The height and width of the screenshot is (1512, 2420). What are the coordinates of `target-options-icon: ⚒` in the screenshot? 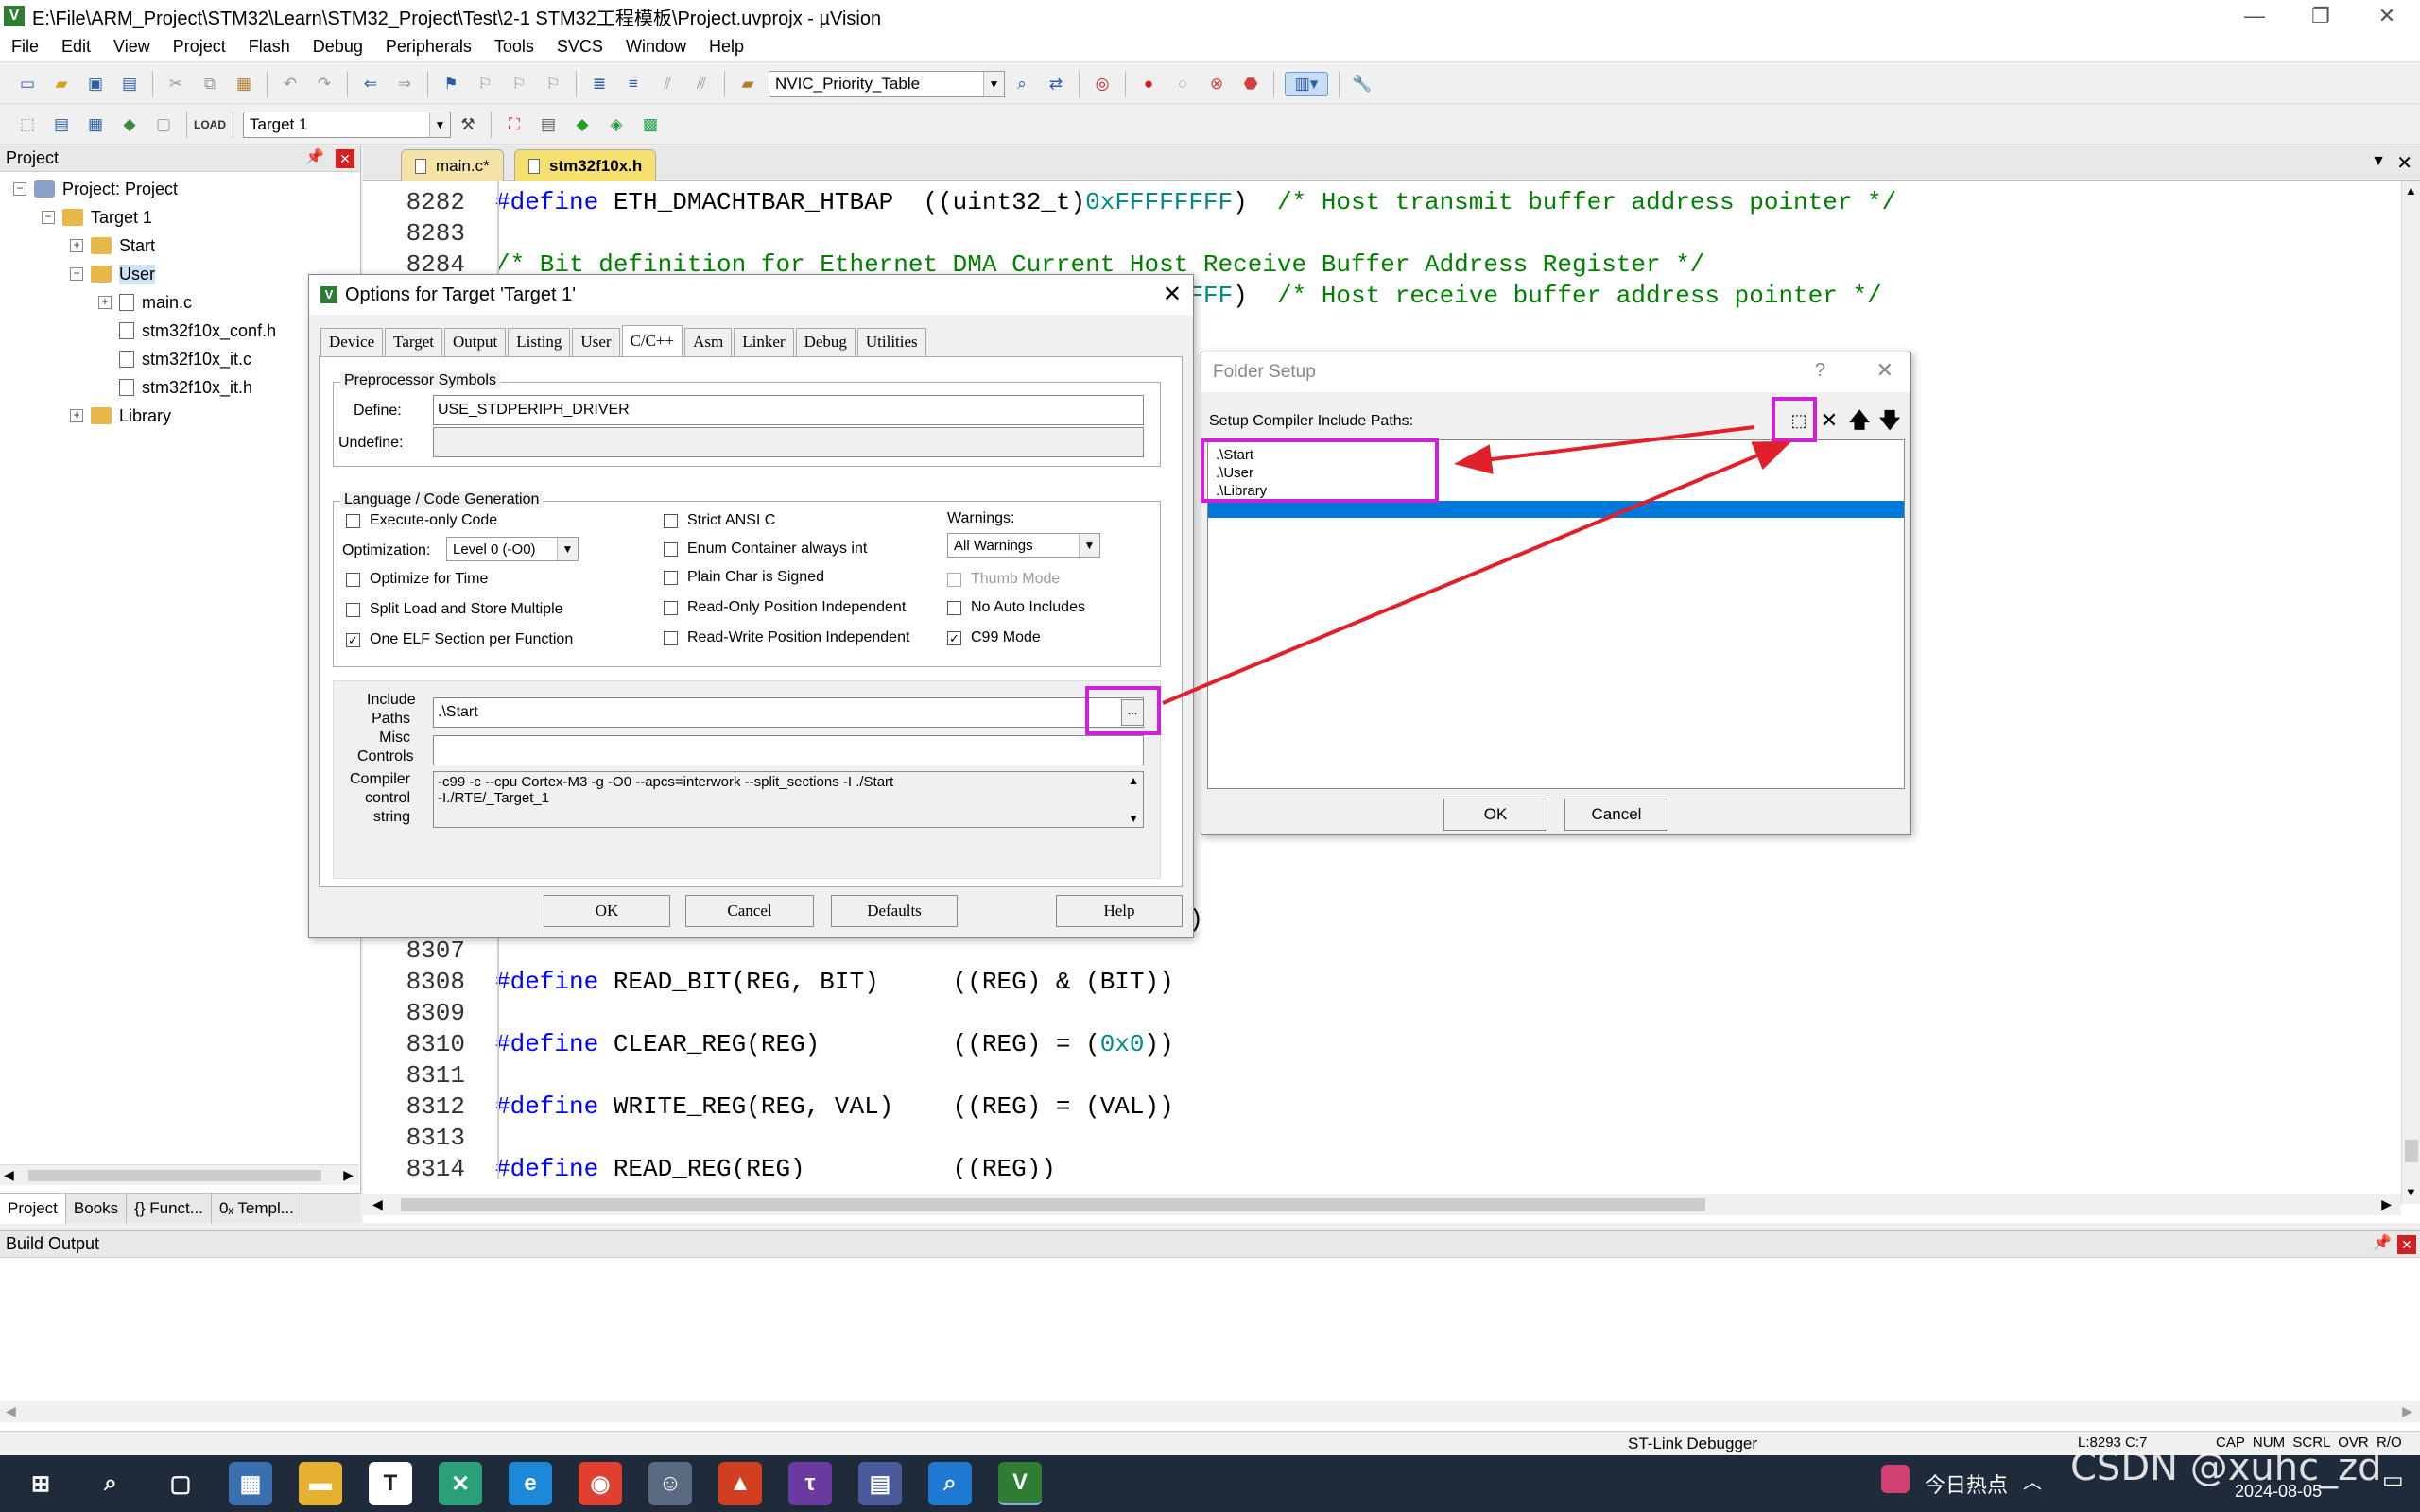 It's located at (468, 124).